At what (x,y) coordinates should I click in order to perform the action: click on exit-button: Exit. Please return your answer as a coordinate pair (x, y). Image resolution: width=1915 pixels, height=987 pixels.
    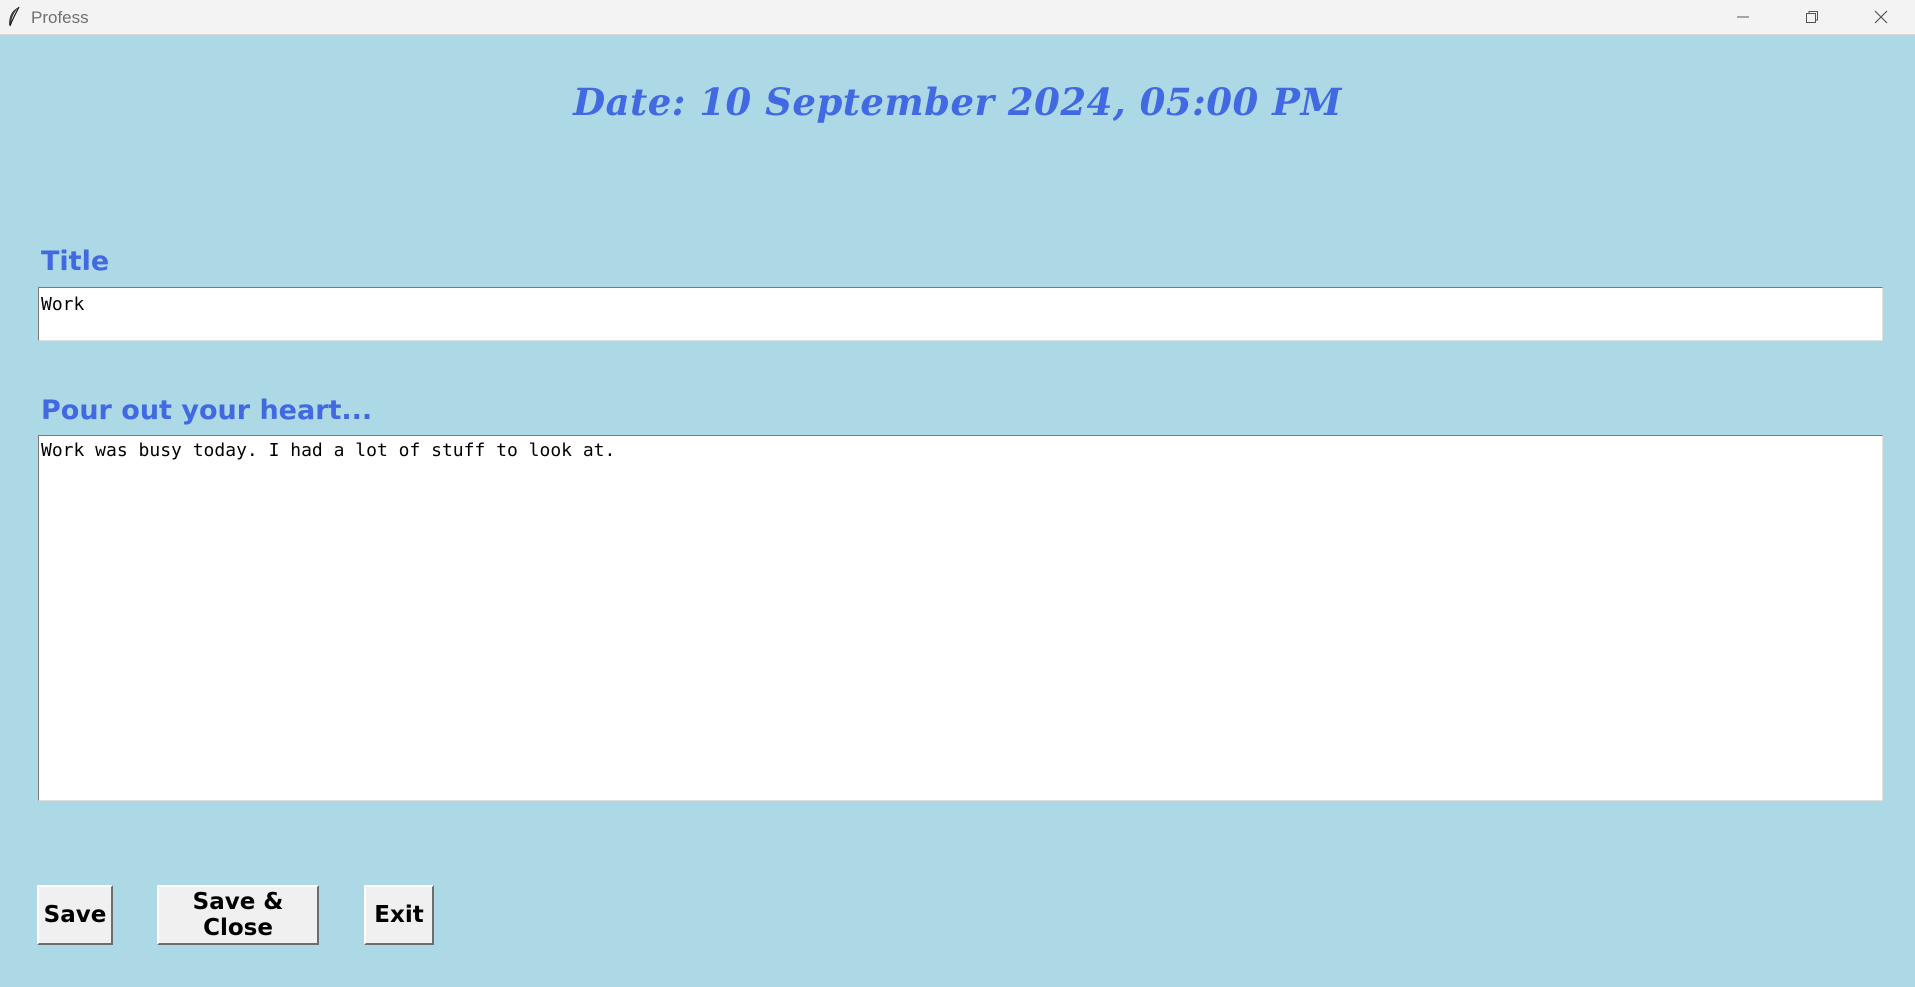
    Looking at the image, I should click on (399, 915).